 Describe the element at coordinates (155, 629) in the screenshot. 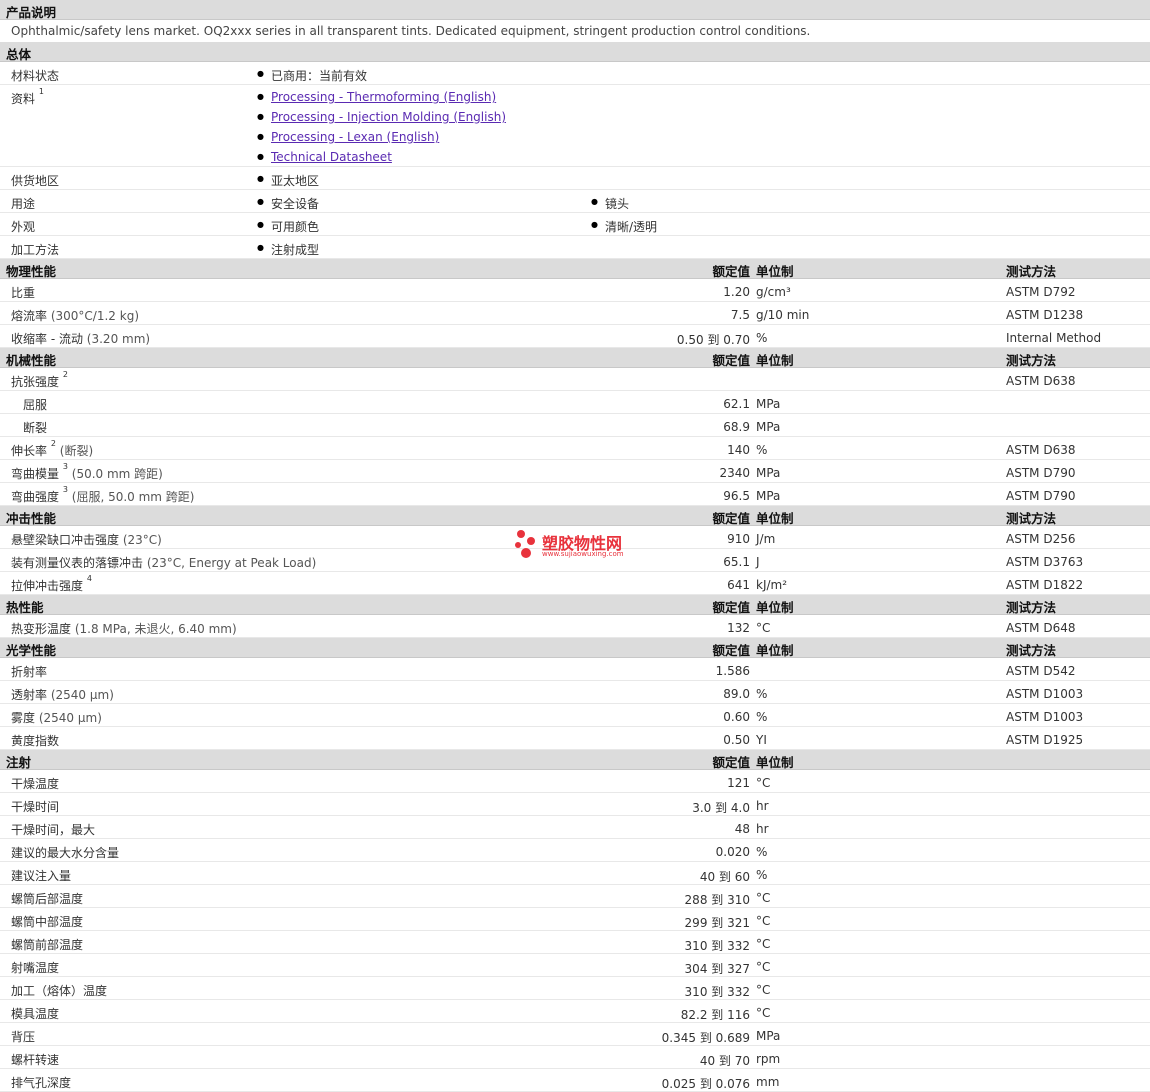

I see `property-condition: (1.8 MPa, 未退火, 6.40 mm)` at that location.